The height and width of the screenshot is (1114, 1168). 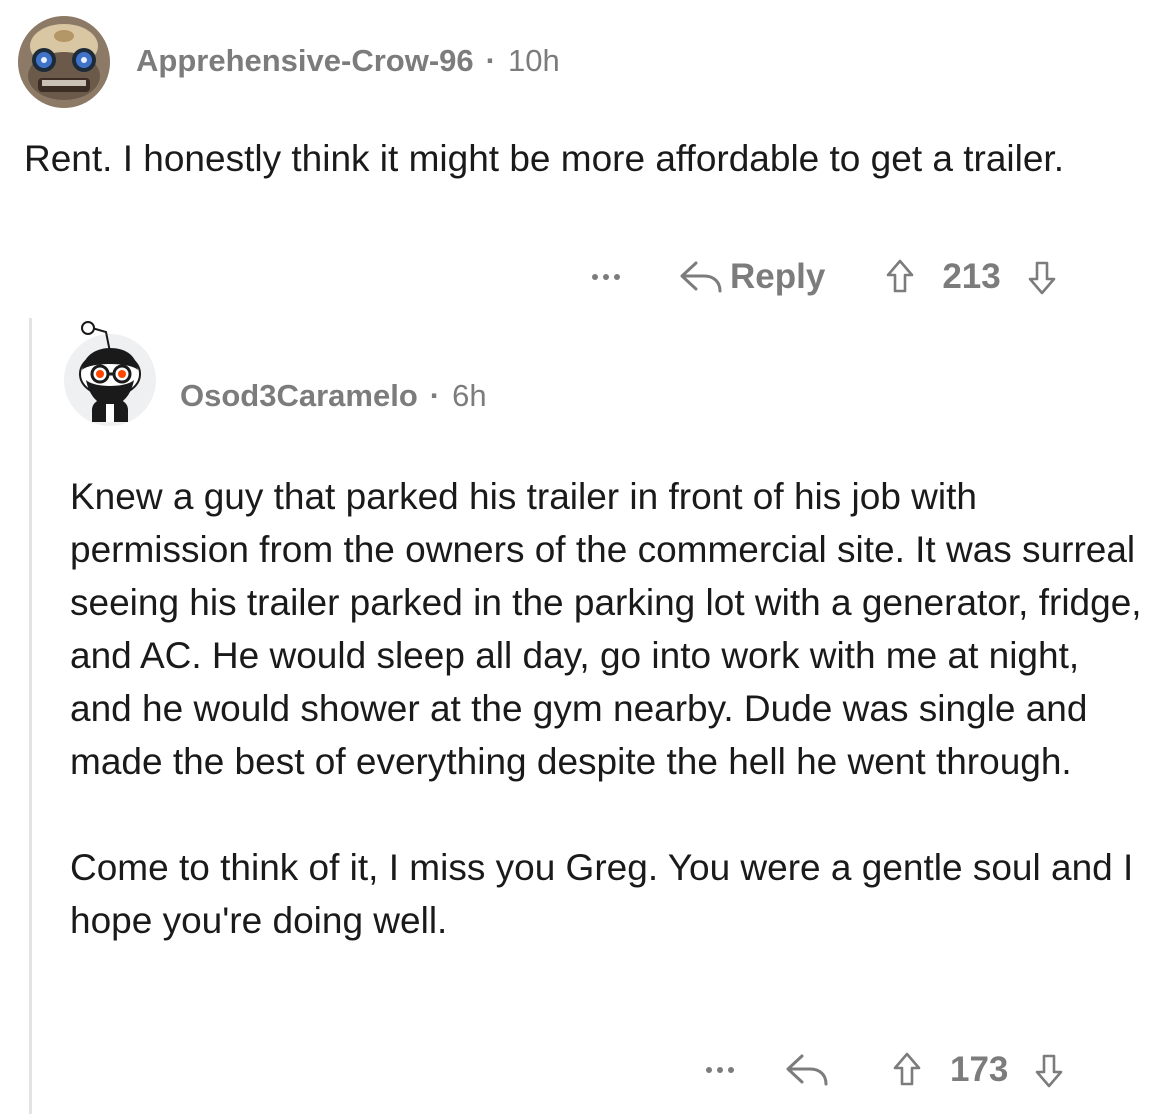 I want to click on vote-score: 173, so click(x=979, y=1069).